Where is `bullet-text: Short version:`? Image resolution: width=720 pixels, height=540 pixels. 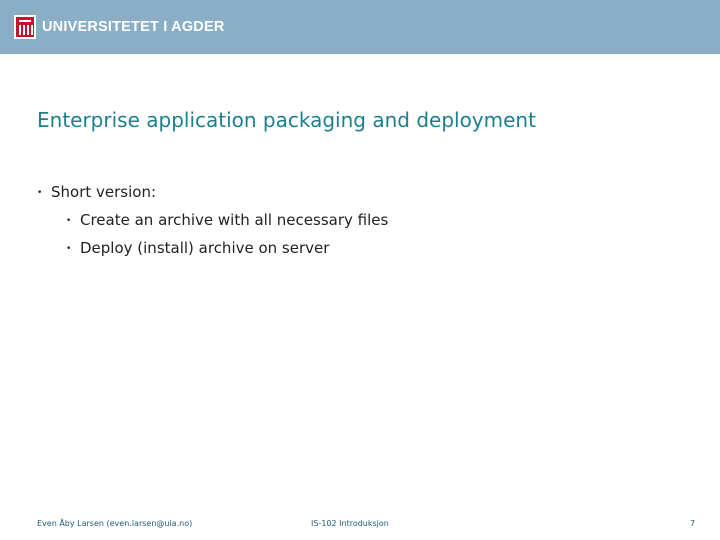 bullet-text: Short version: is located at coordinates (104, 192).